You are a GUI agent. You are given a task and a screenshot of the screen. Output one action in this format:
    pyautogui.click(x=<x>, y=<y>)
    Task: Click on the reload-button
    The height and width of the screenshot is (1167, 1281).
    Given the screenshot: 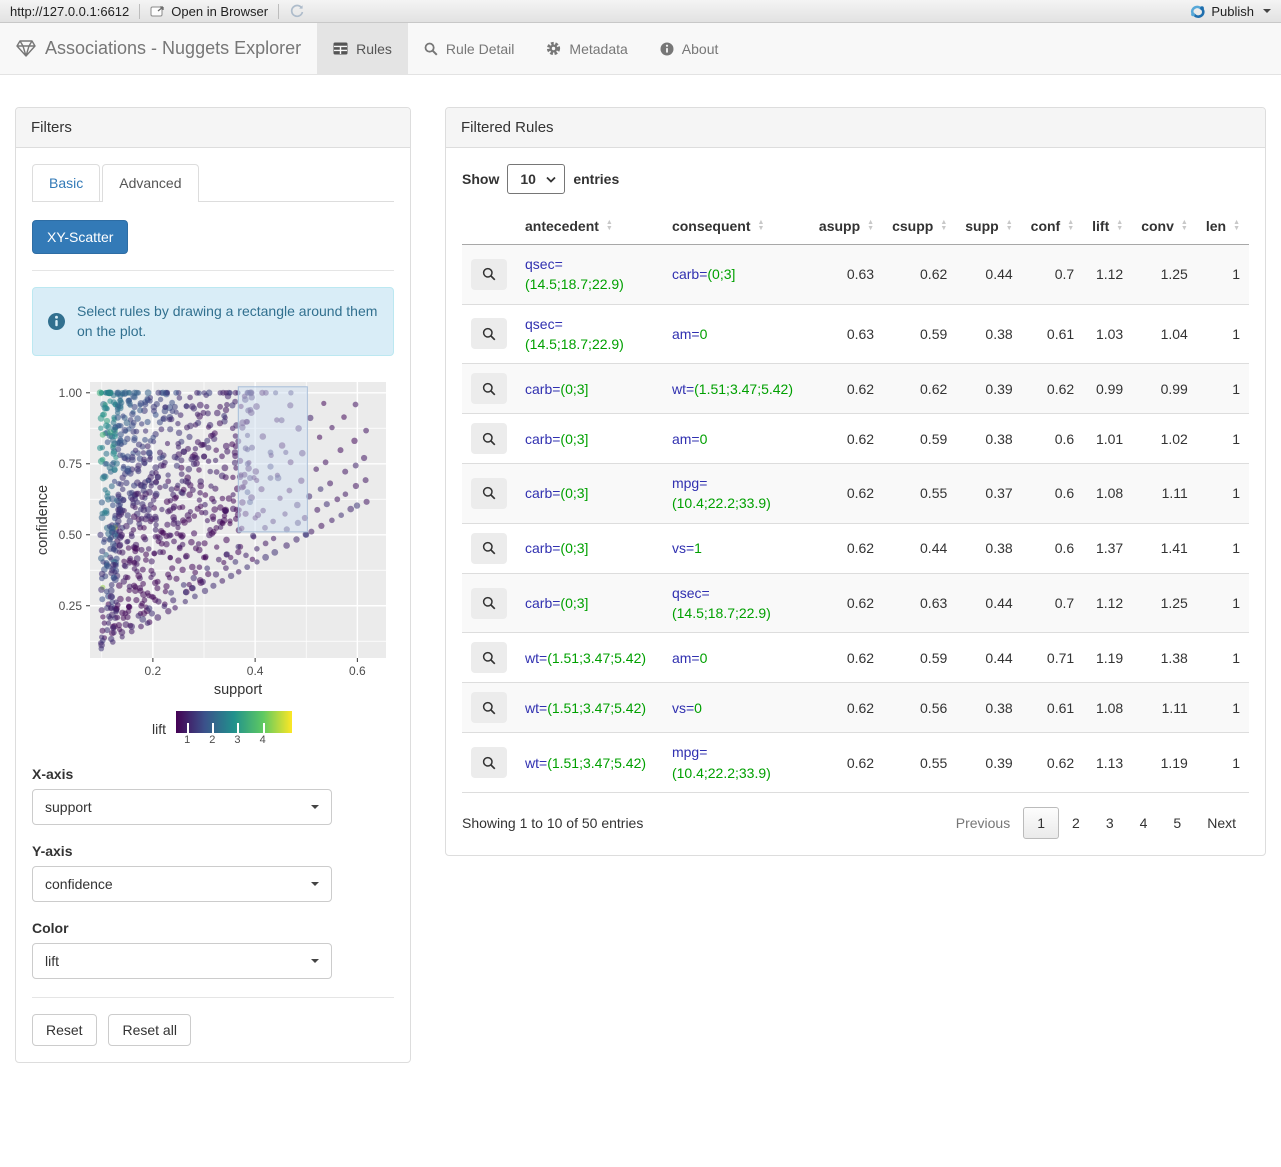 What is the action you would take?
    pyautogui.click(x=297, y=11)
    